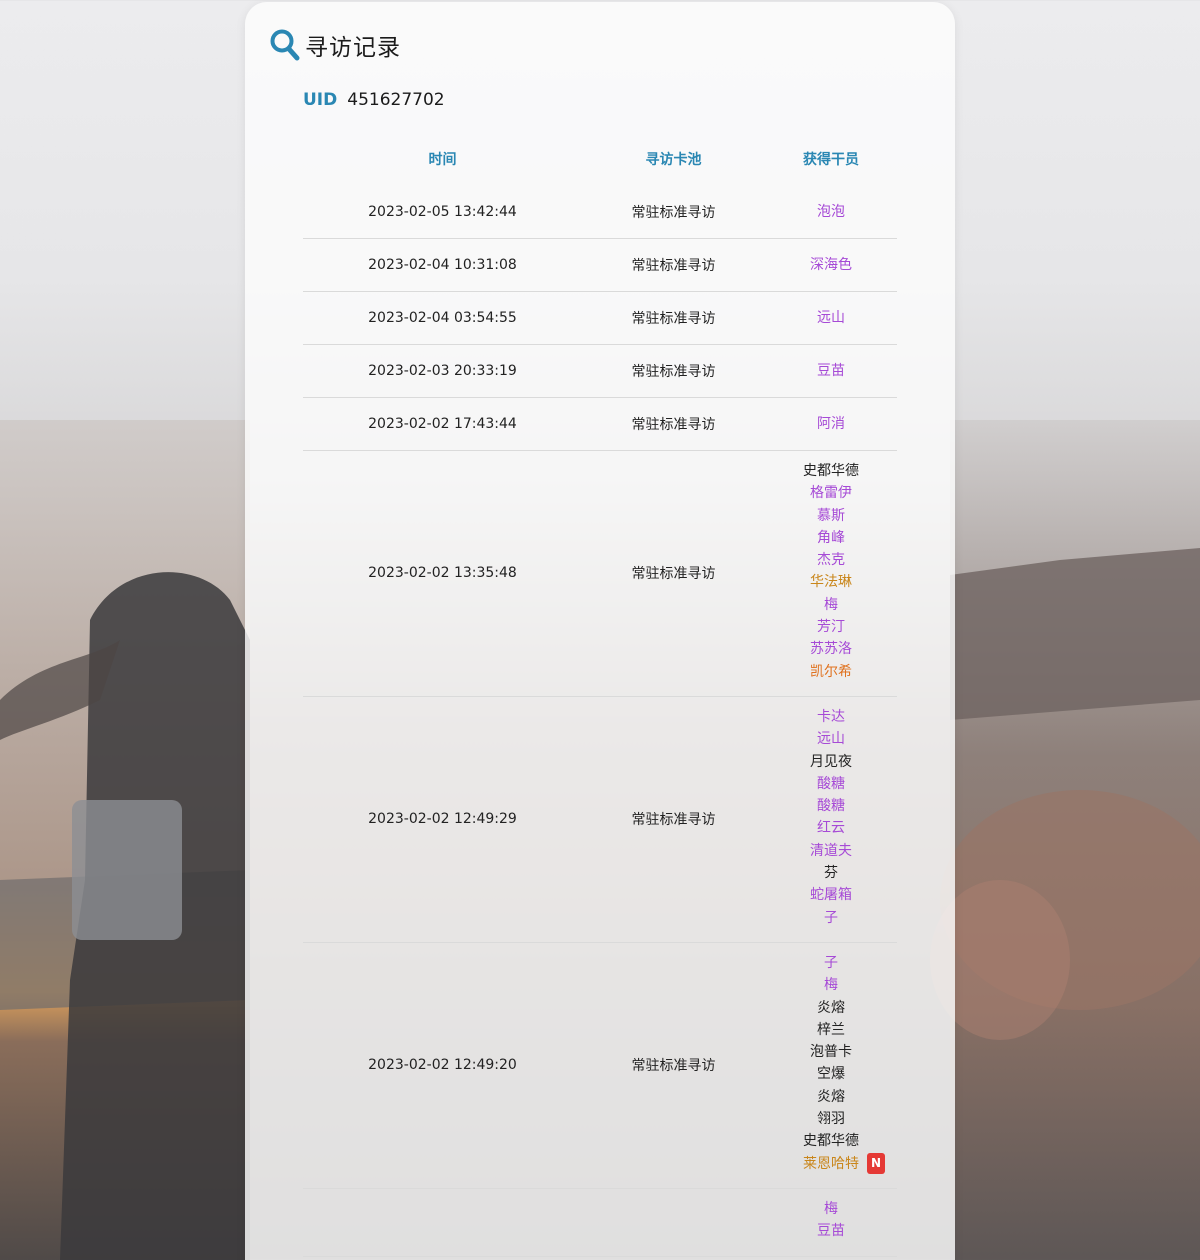  What do you see at coordinates (320, 100) in the screenshot?
I see `uid-label: UID` at bounding box center [320, 100].